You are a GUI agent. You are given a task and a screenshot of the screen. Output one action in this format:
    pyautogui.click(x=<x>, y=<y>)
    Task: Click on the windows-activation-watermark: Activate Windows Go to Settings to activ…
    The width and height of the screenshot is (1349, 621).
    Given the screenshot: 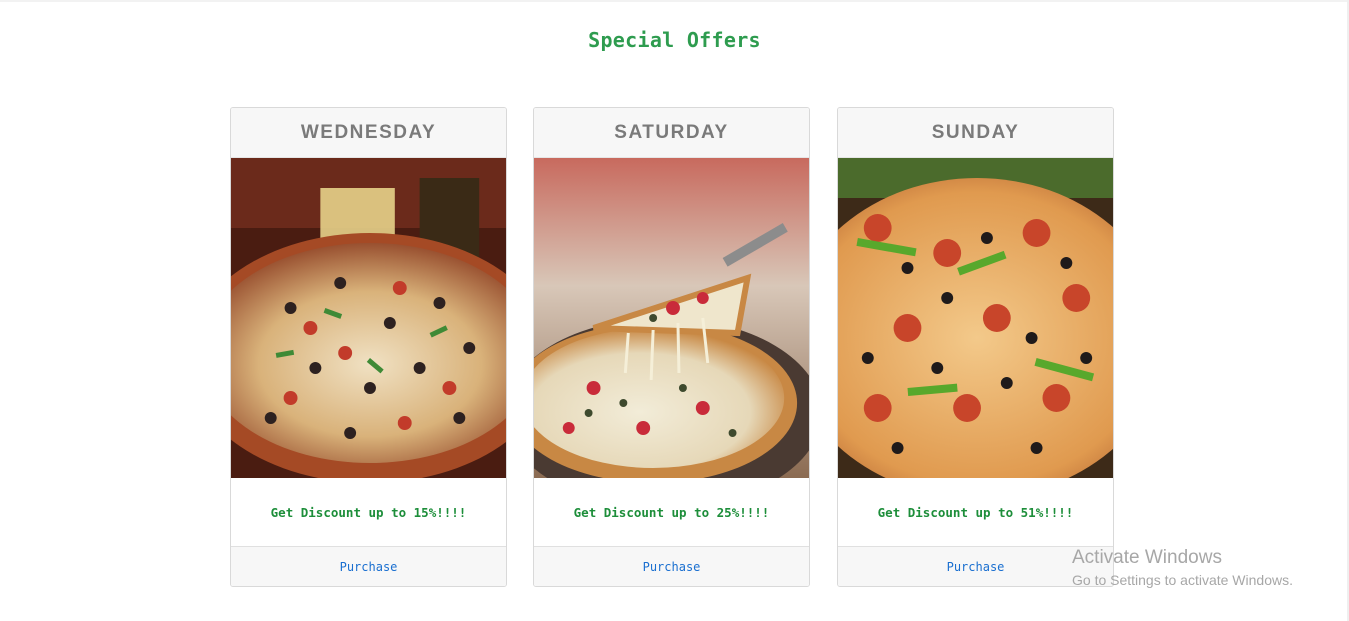 What is the action you would take?
    pyautogui.click(x=1182, y=567)
    